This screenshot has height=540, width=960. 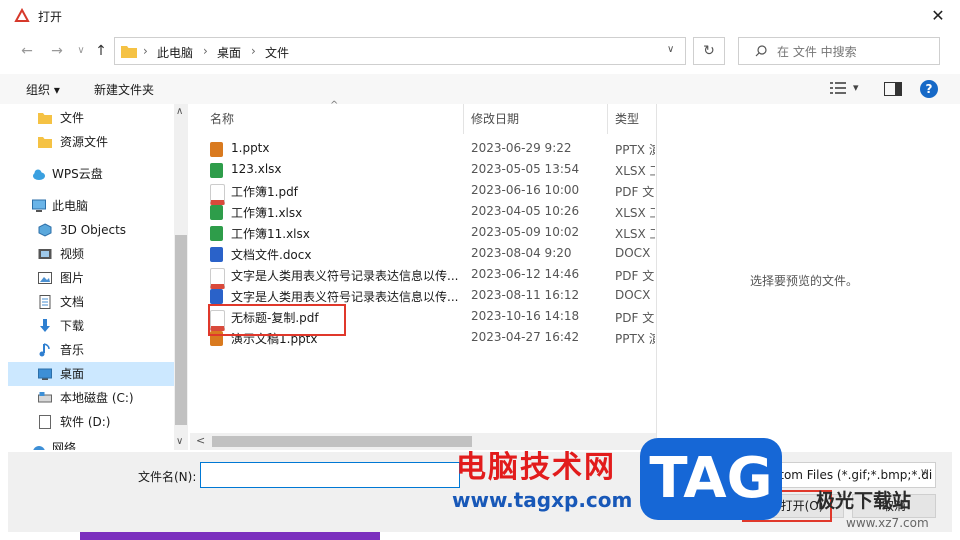 I want to click on column-header-date: 修改日期, so click(x=495, y=118).